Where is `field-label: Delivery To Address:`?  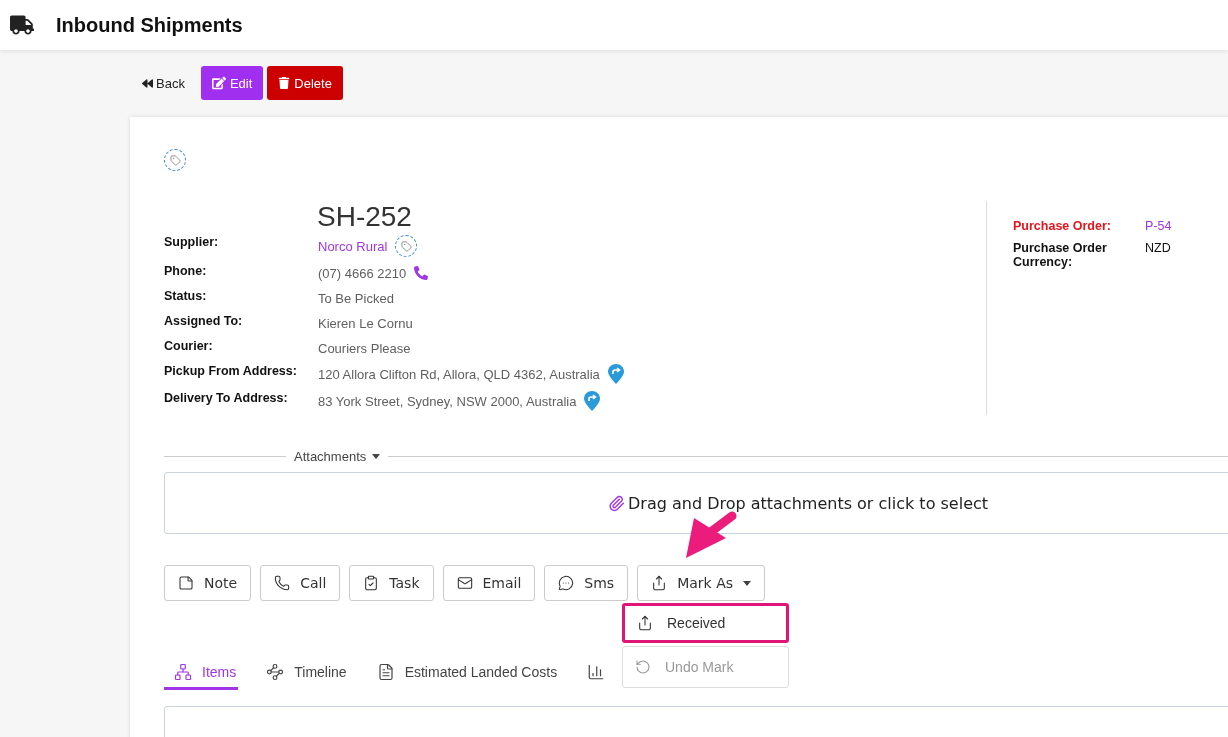
field-label: Delivery To Address: is located at coordinates (226, 399).